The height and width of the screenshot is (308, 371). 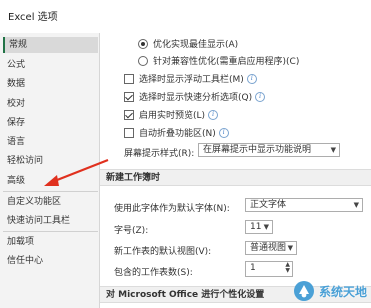 What do you see at coordinates (342, 291) in the screenshot?
I see `watermark-text: 系统天地` at bounding box center [342, 291].